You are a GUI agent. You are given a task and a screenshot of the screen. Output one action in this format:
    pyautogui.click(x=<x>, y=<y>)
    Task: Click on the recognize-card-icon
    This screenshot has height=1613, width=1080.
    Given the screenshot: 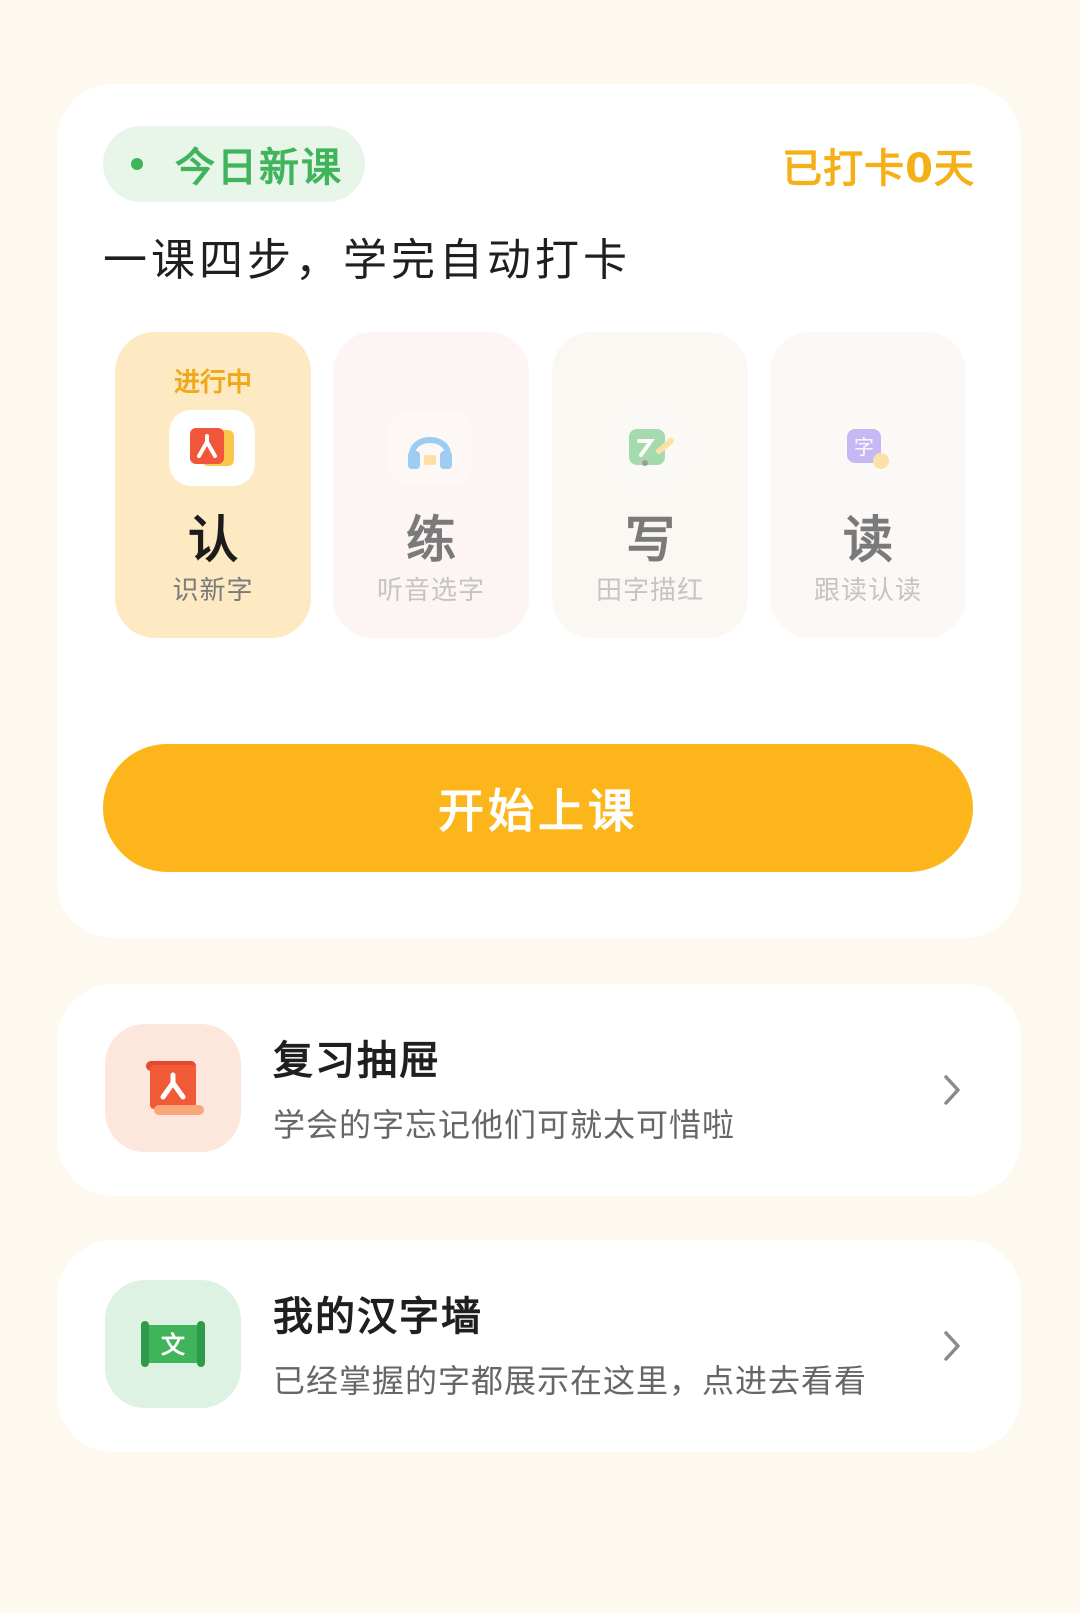 What is the action you would take?
    pyautogui.click(x=212, y=448)
    